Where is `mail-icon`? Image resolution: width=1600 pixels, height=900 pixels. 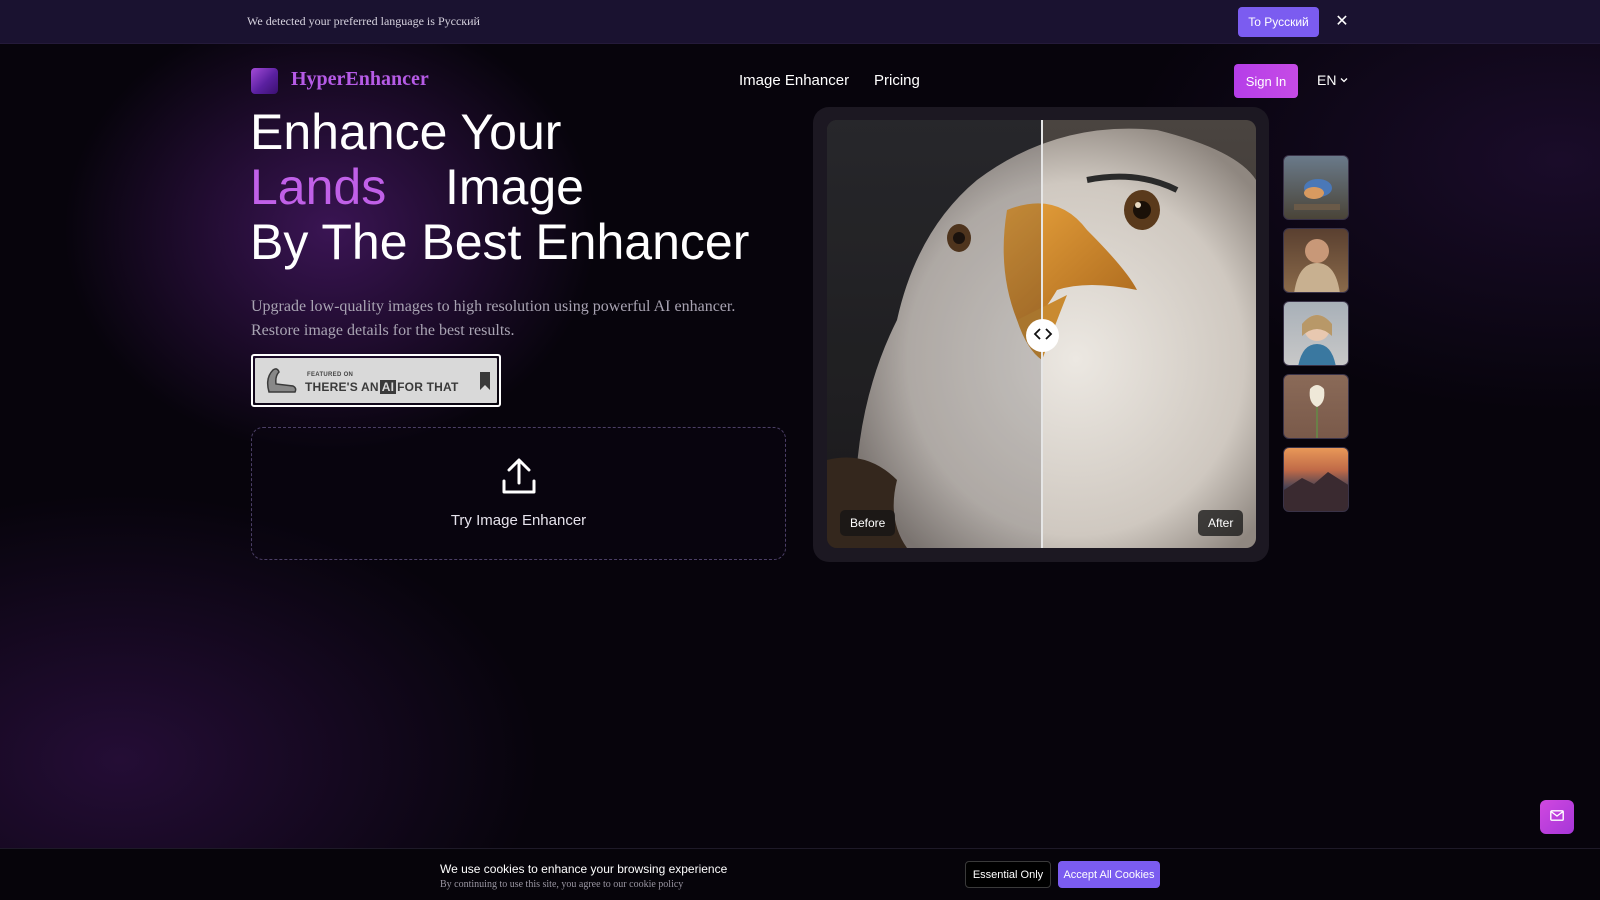
mail-icon is located at coordinates (1557, 817).